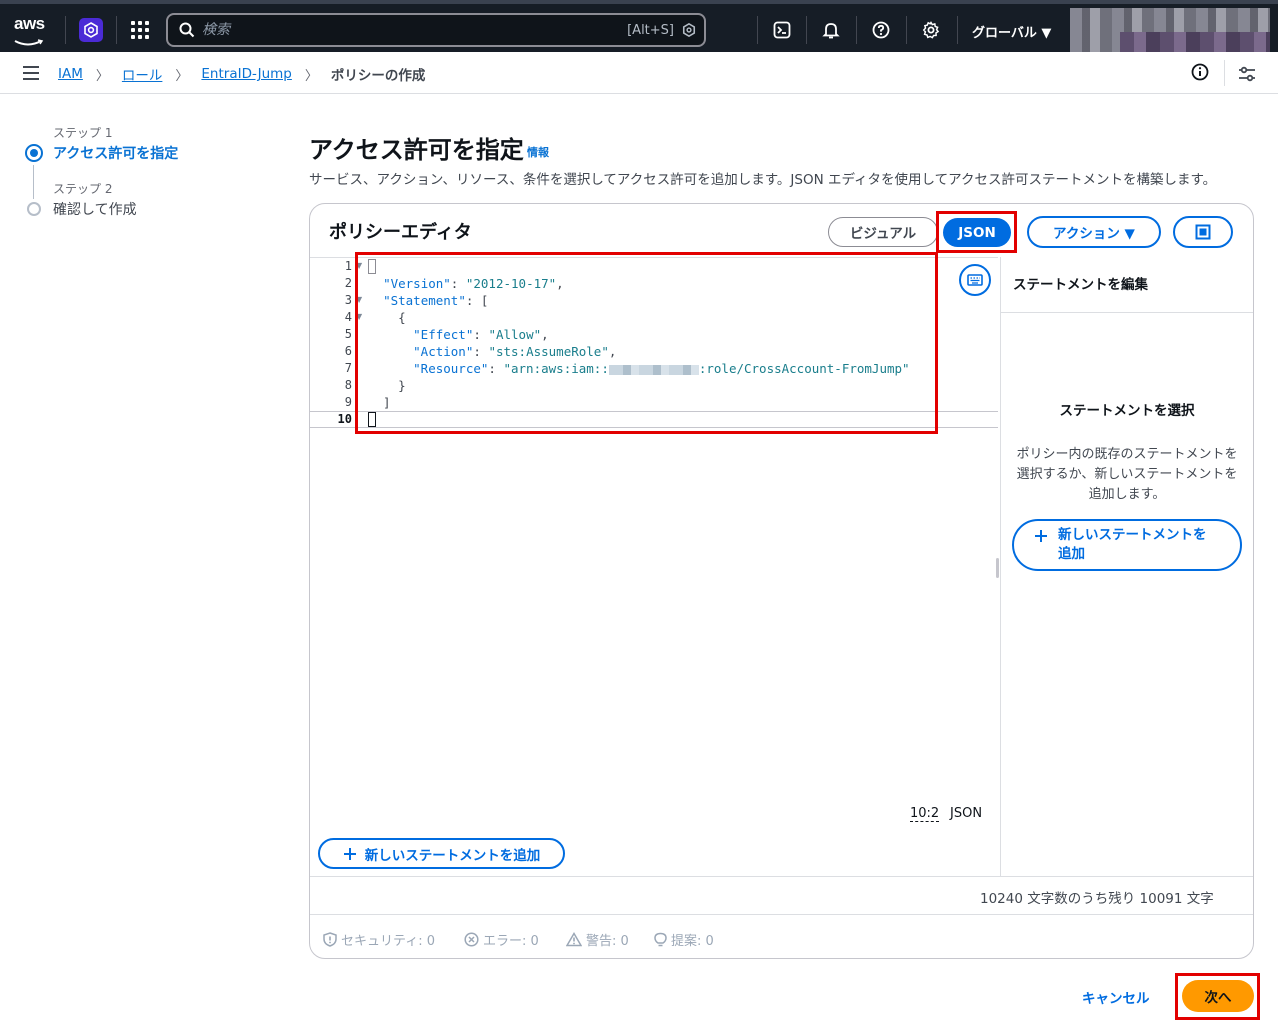 The image size is (1278, 1022). Describe the element at coordinates (511, 941) in the screenshot. I see `status-errors-label: エラー: 0` at that location.